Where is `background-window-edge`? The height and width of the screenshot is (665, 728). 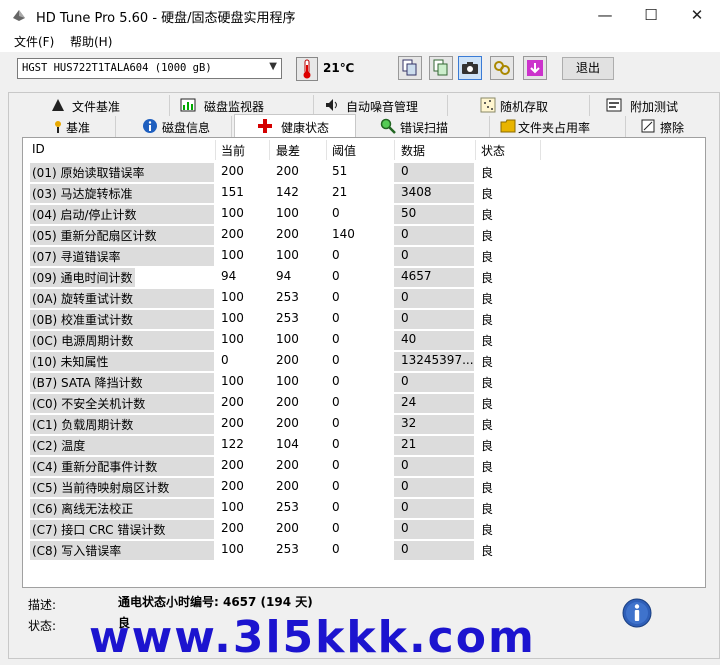 background-window-edge is located at coordinates (724, 358).